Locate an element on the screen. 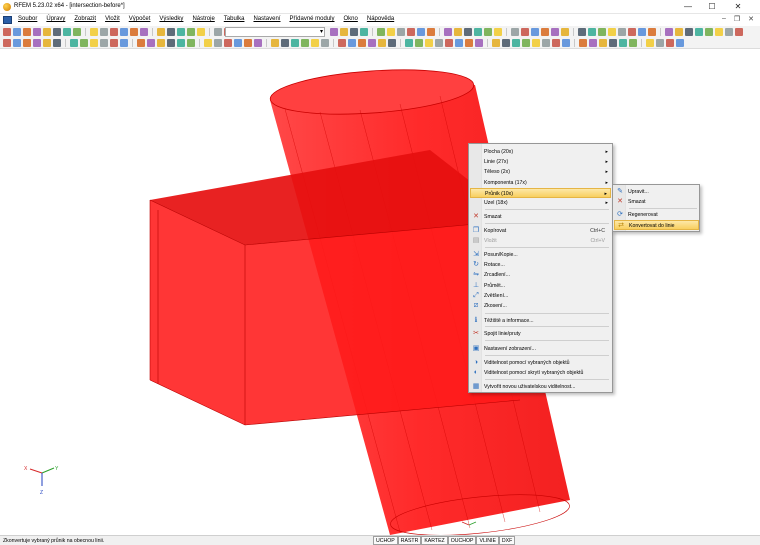 The height and width of the screenshot is (545, 760). context-menu-item: ❐ Kopírovat Ctrl+C is located at coordinates (540, 231).